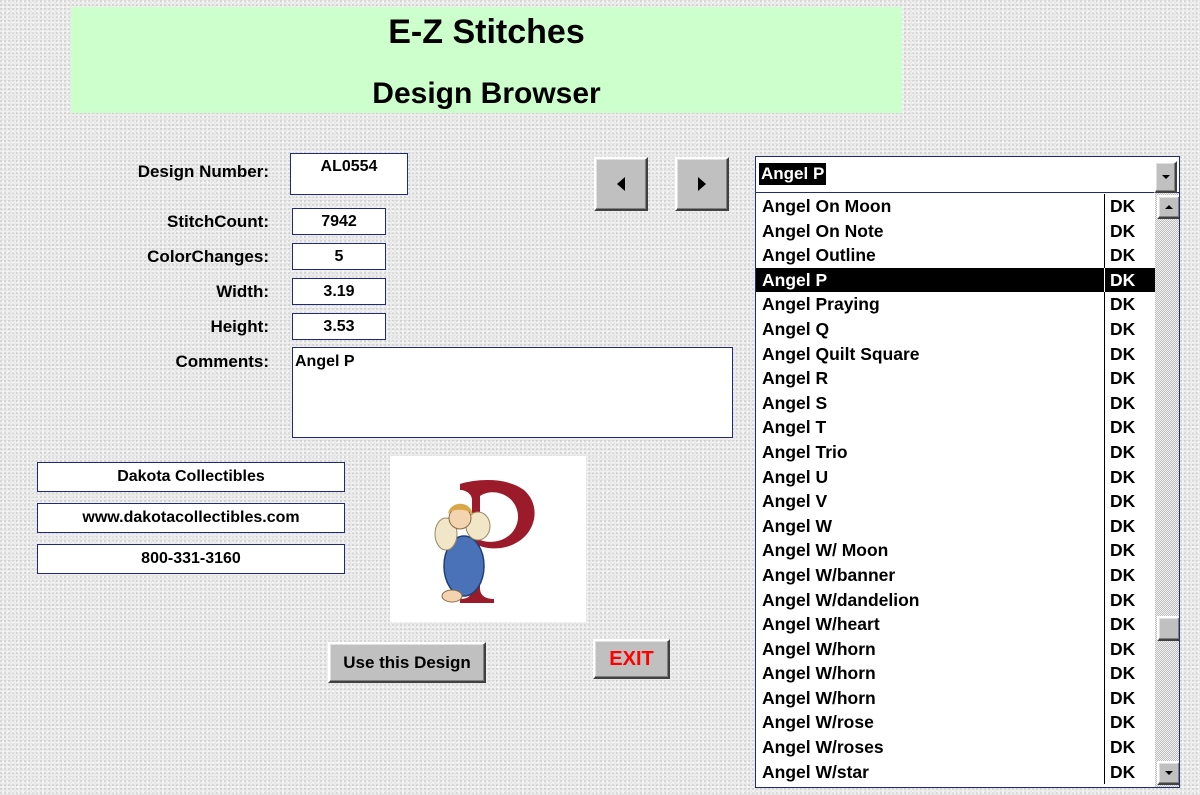 The width and height of the screenshot is (1200, 795). I want to click on list-item-name: Angel Quilt Square, so click(841, 353).